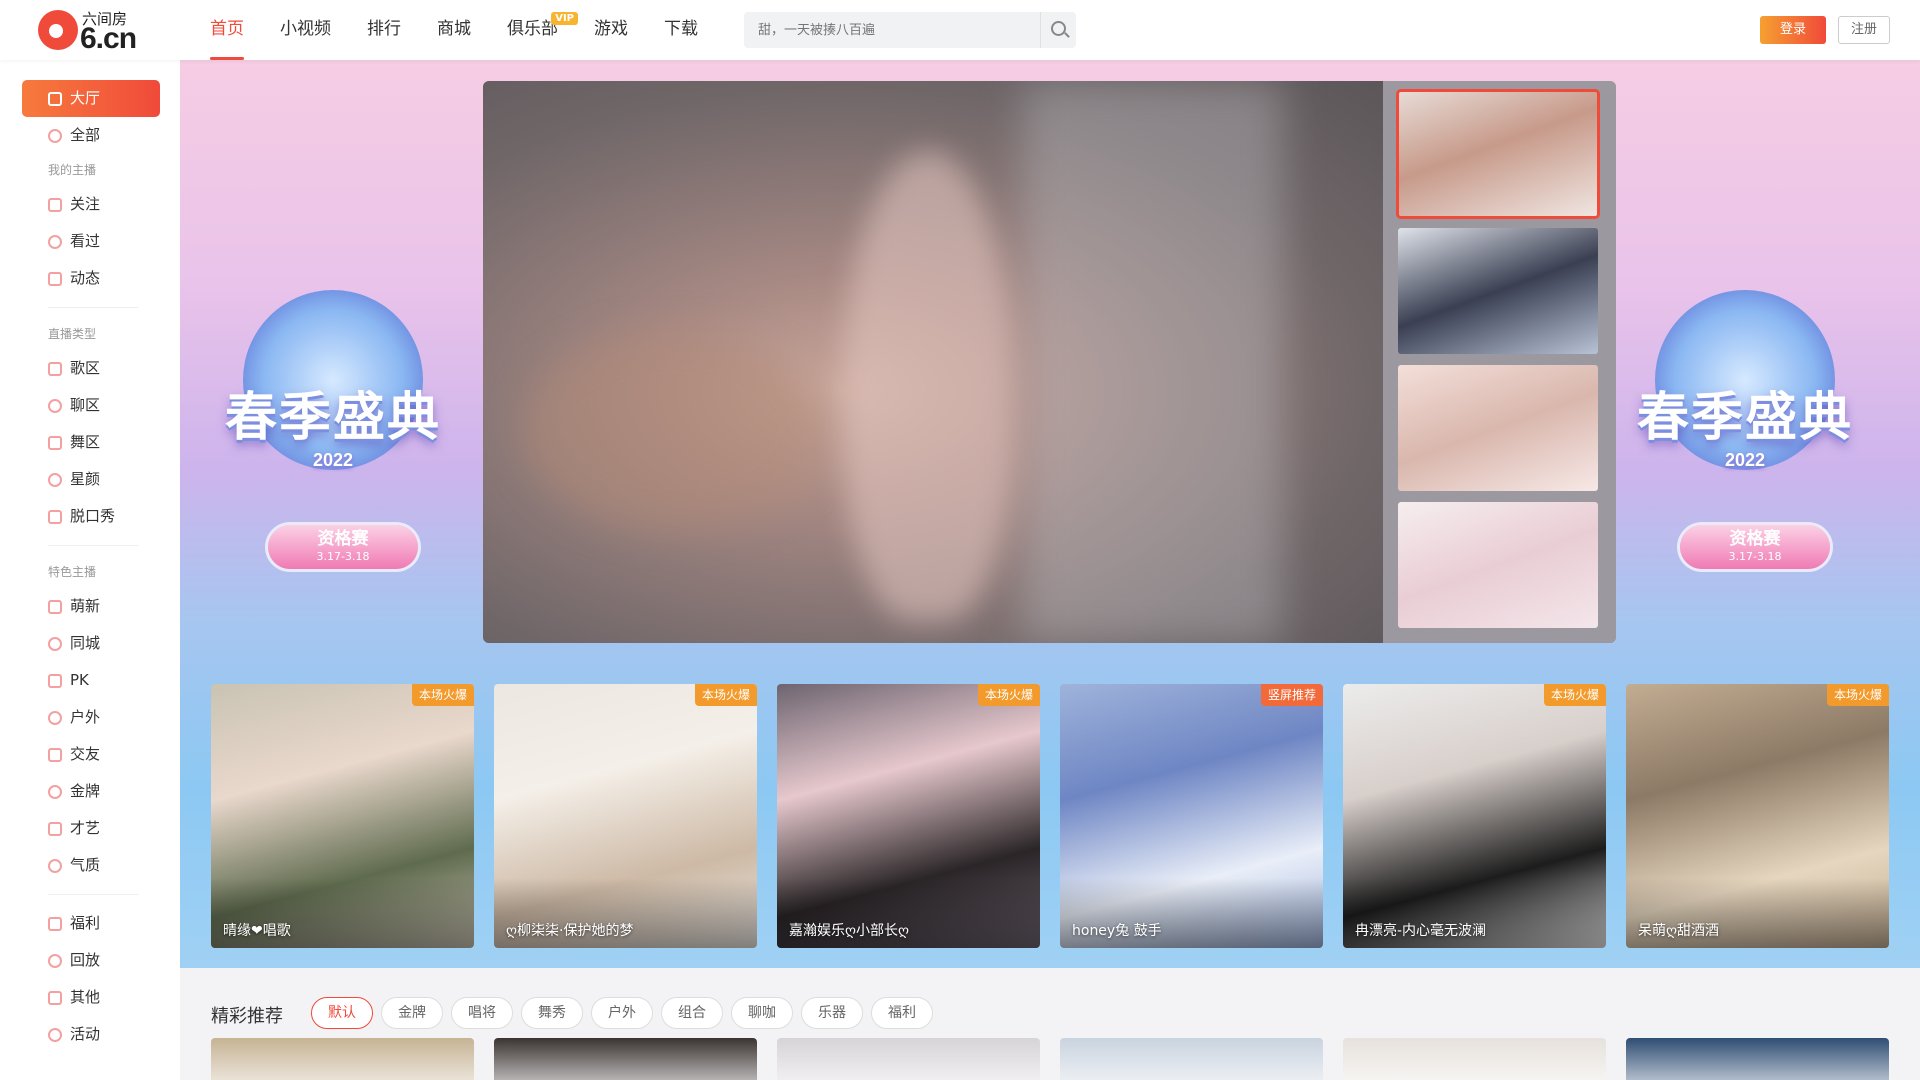  Describe the element at coordinates (55, 718) in the screenshot. I see `tent-icon` at that location.